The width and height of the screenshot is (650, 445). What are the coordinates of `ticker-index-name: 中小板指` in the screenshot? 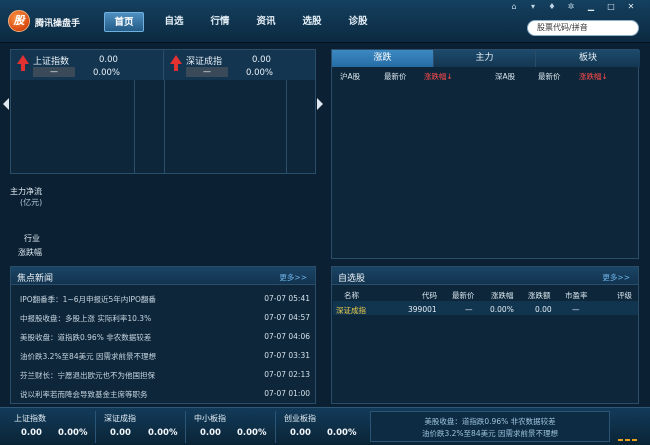 It's located at (210, 418).